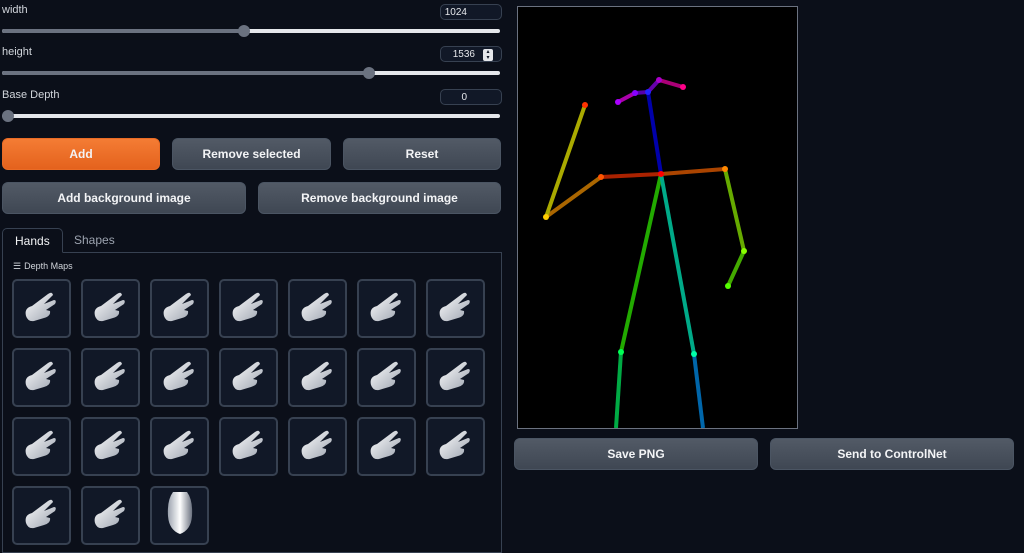 The width and height of the screenshot is (1024, 553). What do you see at coordinates (671, 83) in the screenshot?
I see `head-limb` at bounding box center [671, 83].